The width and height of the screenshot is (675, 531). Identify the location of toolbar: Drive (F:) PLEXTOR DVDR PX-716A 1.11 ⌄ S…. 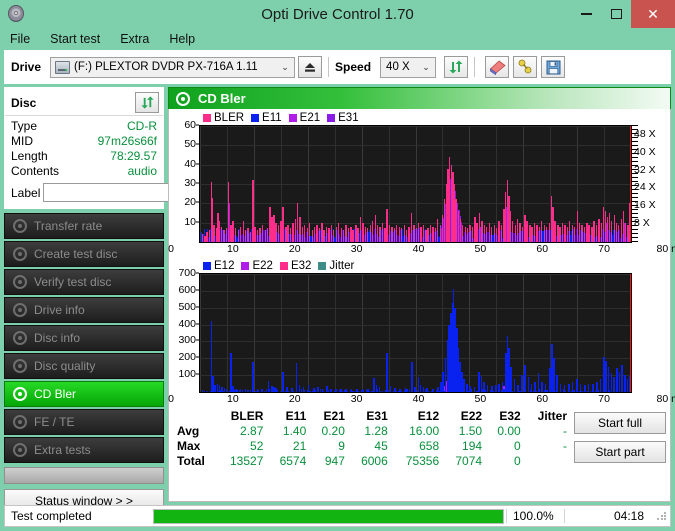
(337, 67).